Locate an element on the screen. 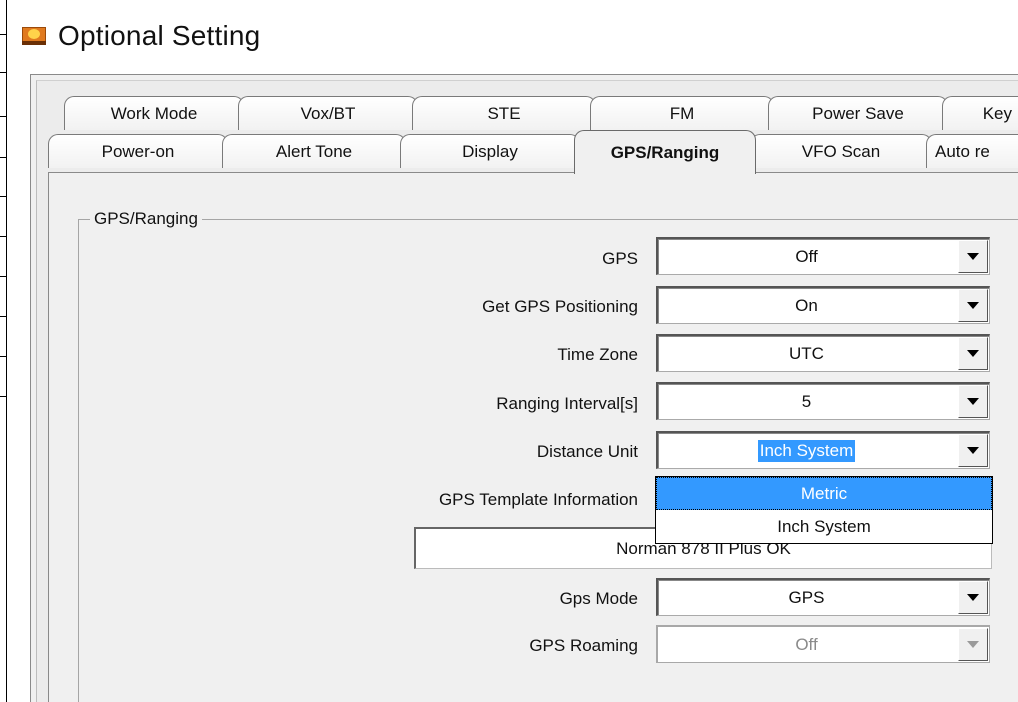 The height and width of the screenshot is (702, 1018). tab-power-save: Power Save is located at coordinates (858, 113).